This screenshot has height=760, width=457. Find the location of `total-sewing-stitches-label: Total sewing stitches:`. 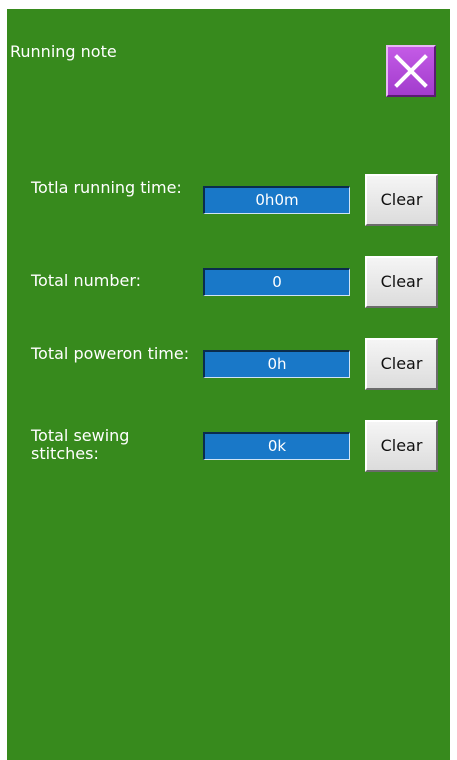

total-sewing-stitches-label: Total sewing stitches: is located at coordinates (80, 444).